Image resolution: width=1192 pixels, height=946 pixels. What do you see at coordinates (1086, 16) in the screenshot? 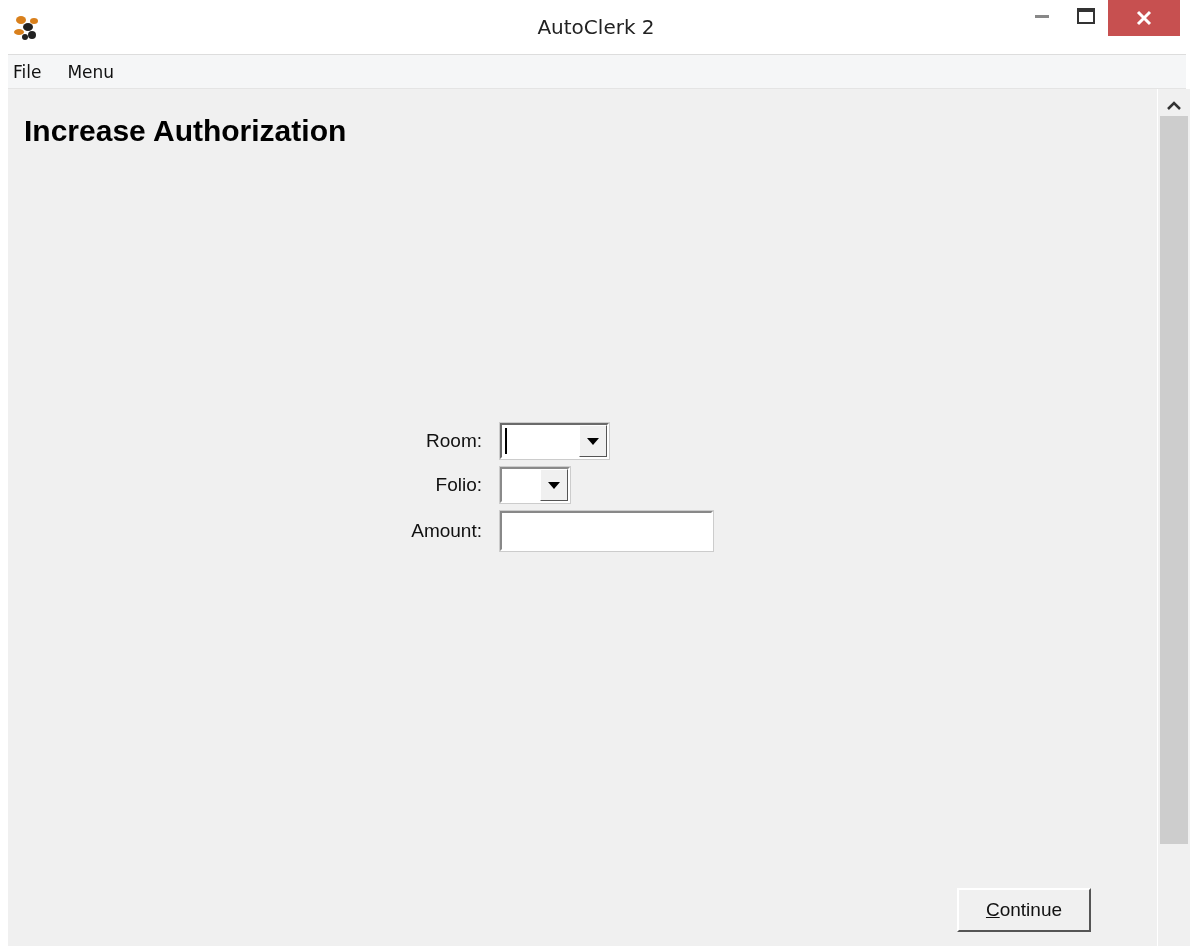
I see `maximize-icon` at bounding box center [1086, 16].